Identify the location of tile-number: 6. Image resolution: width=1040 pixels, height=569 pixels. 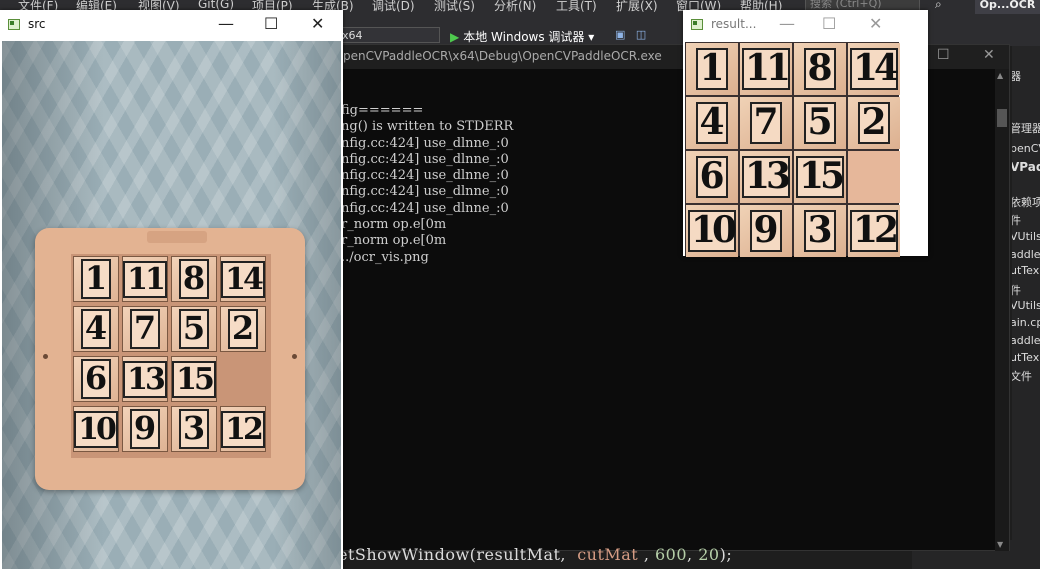
(96, 379).